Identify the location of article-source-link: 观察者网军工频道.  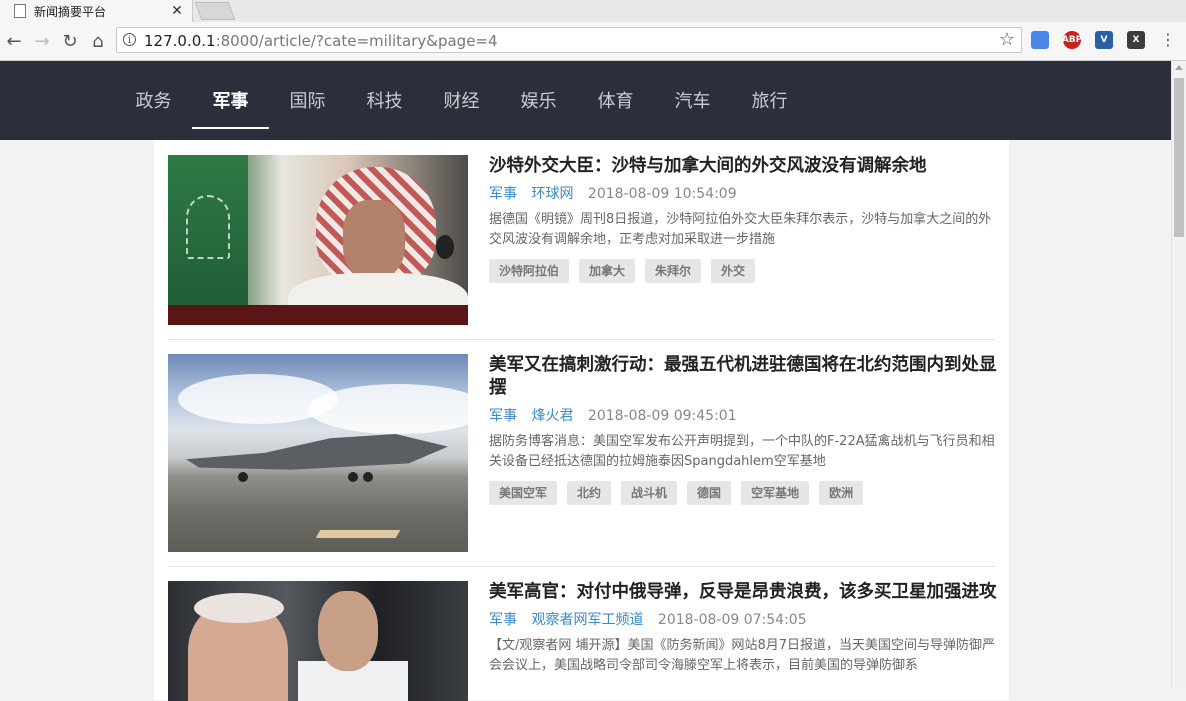
(587, 620).